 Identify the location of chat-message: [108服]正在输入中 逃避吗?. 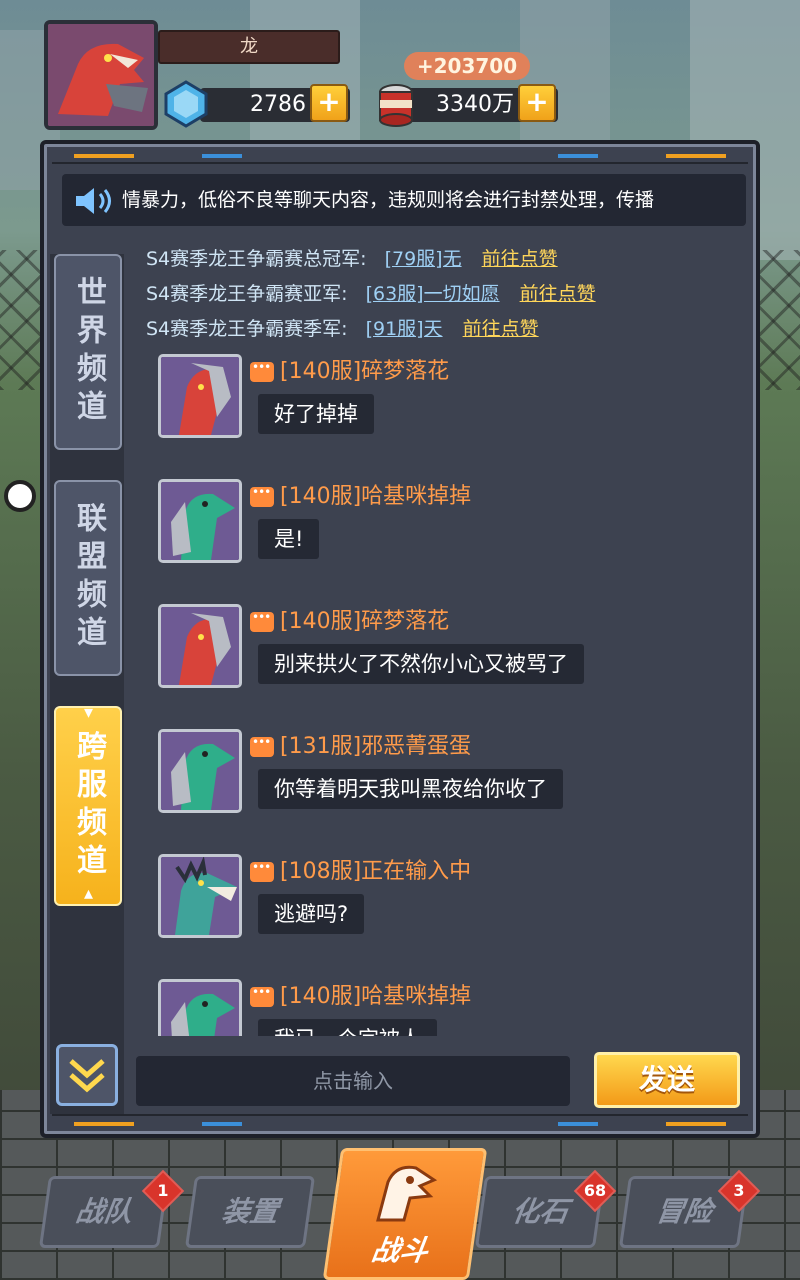
(438, 909).